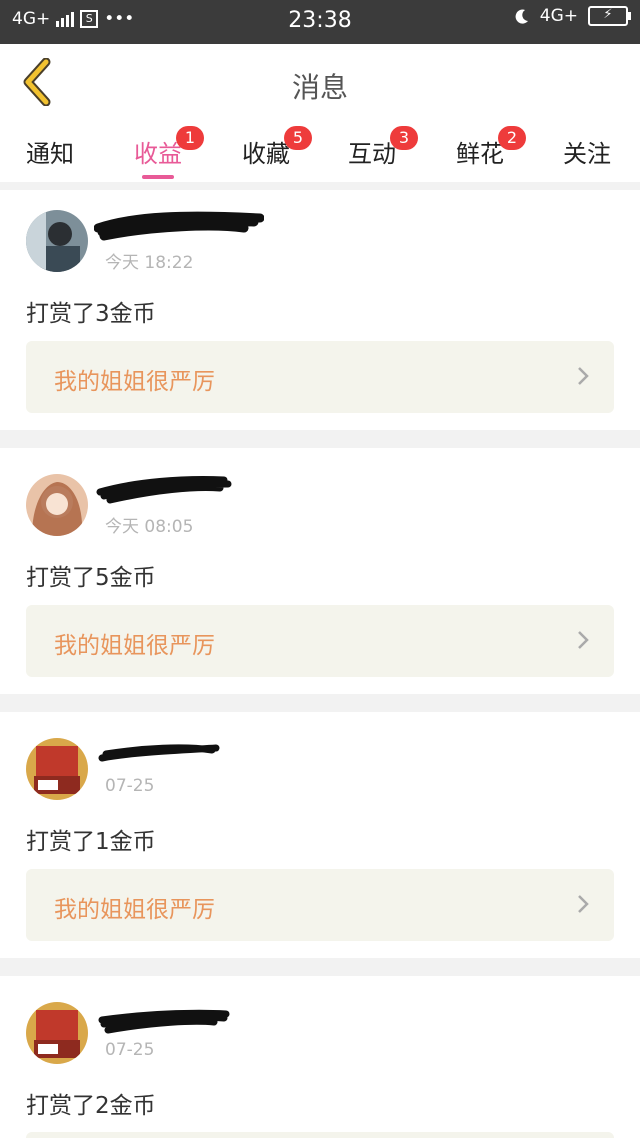 The width and height of the screenshot is (640, 1138). Describe the element at coordinates (149, 527) in the screenshot. I see `timestamp: 今天 08:05` at that location.